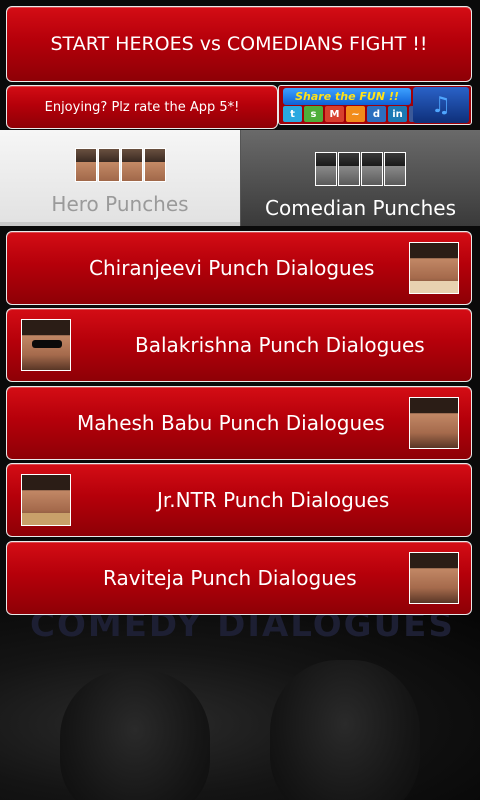  I want to click on music-player-icon: ♫, so click(441, 105).